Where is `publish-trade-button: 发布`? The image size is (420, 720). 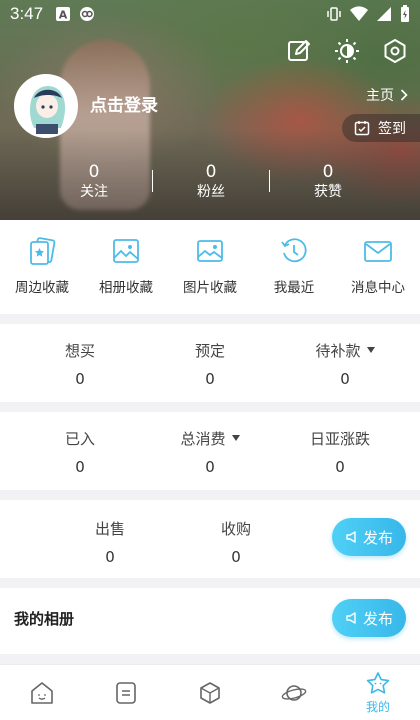
publish-trade-button: 发布 is located at coordinates (369, 537).